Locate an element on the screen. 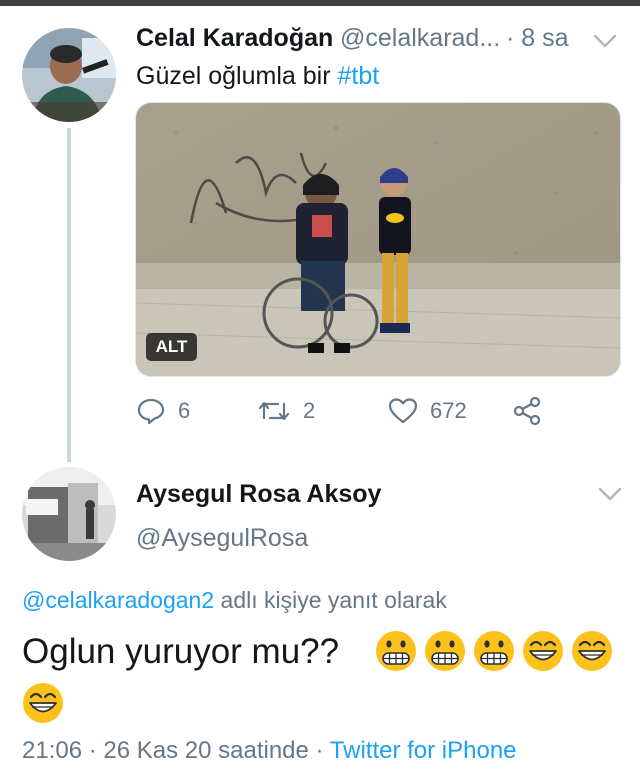  emoji-row is located at coordinates (494, 651).